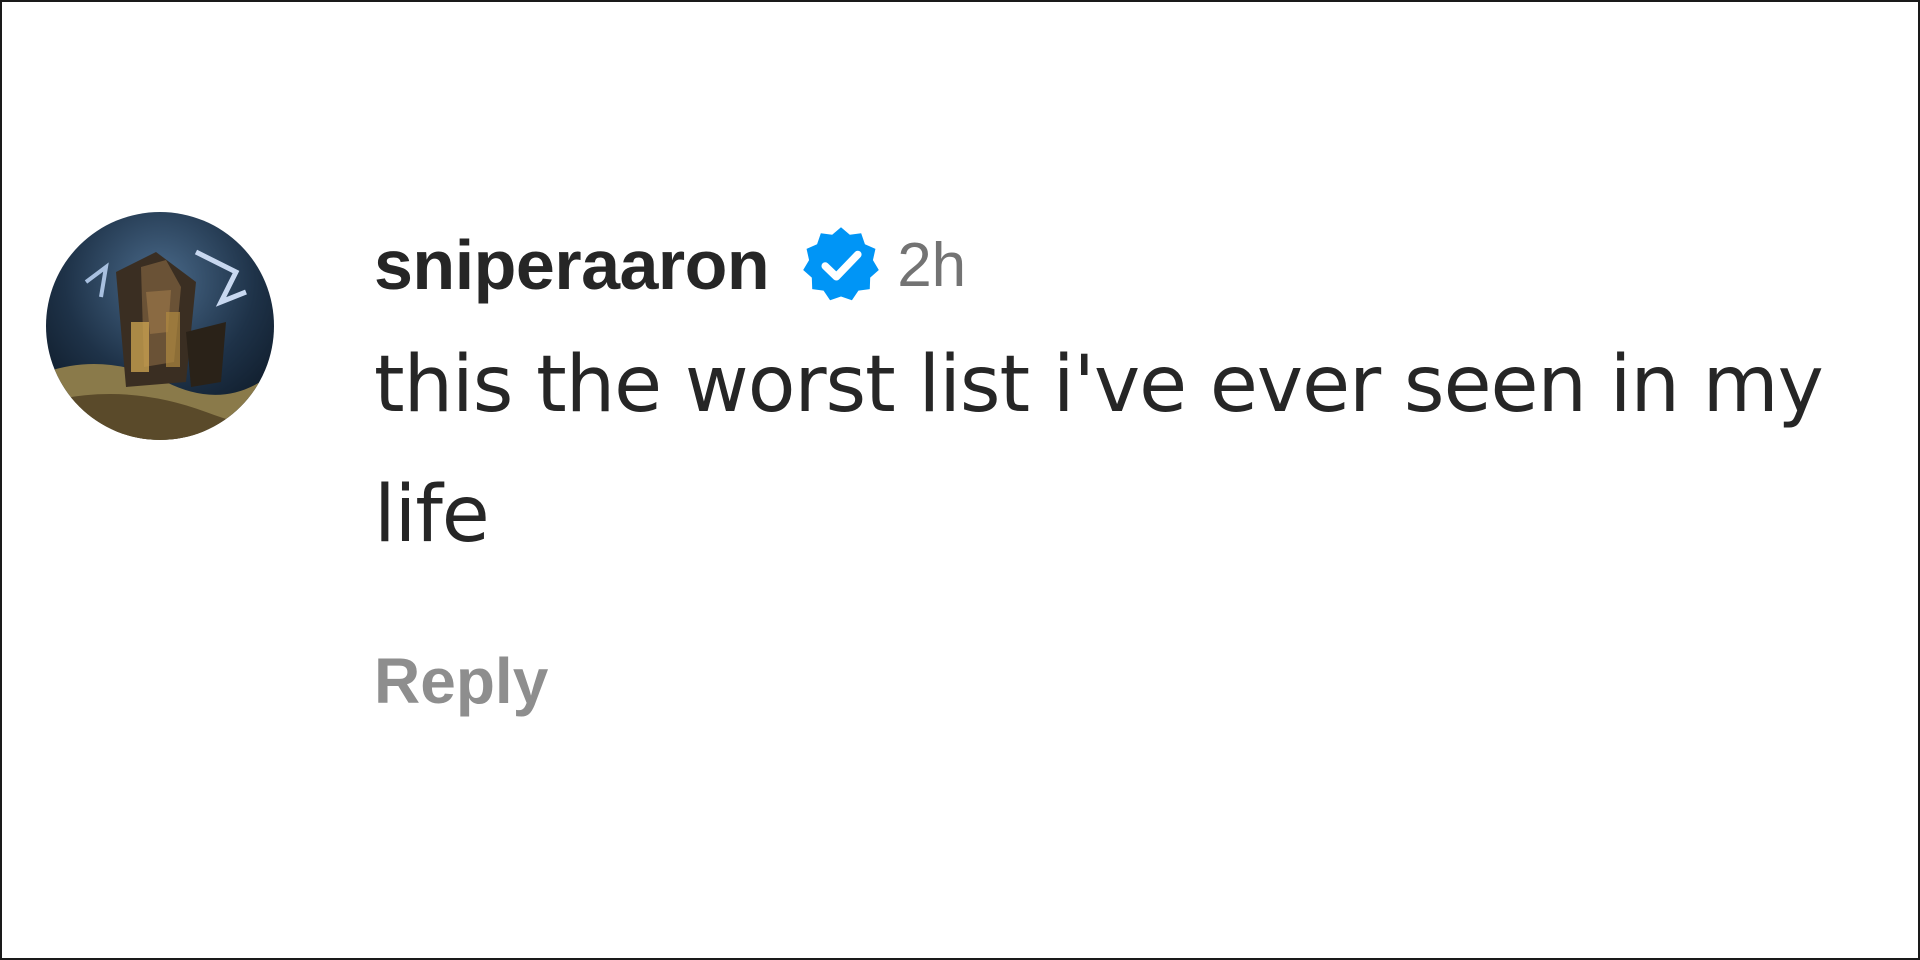 This screenshot has height=960, width=1920. What do you see at coordinates (1147, 265) in the screenshot?
I see `comment-header: sniperaaron 2h` at bounding box center [1147, 265].